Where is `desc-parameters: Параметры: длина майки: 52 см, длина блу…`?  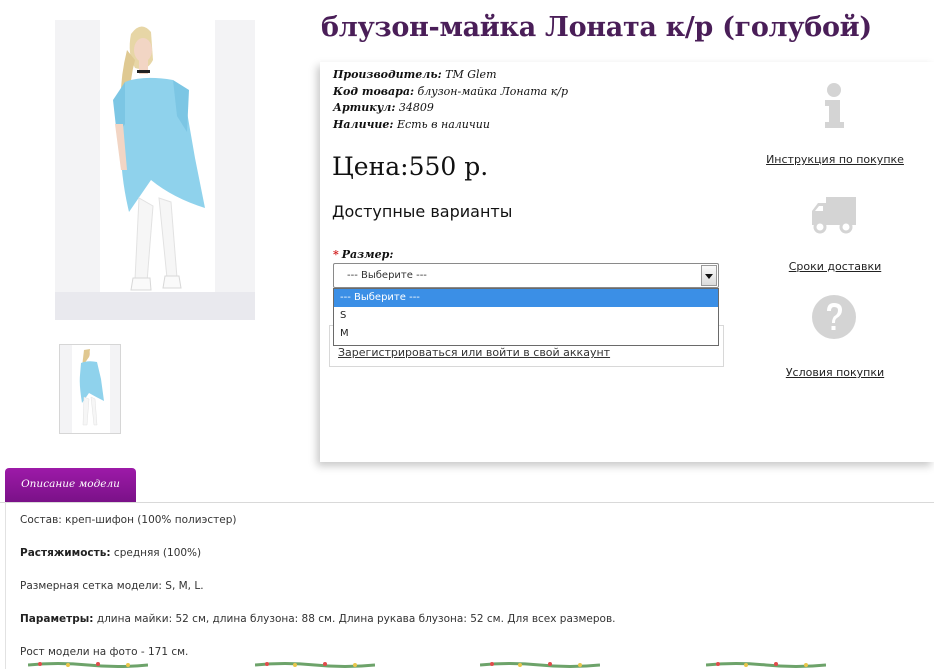
desc-parameters: Параметры: длина майки: 52 см, длина блу… is located at coordinates (318, 619).